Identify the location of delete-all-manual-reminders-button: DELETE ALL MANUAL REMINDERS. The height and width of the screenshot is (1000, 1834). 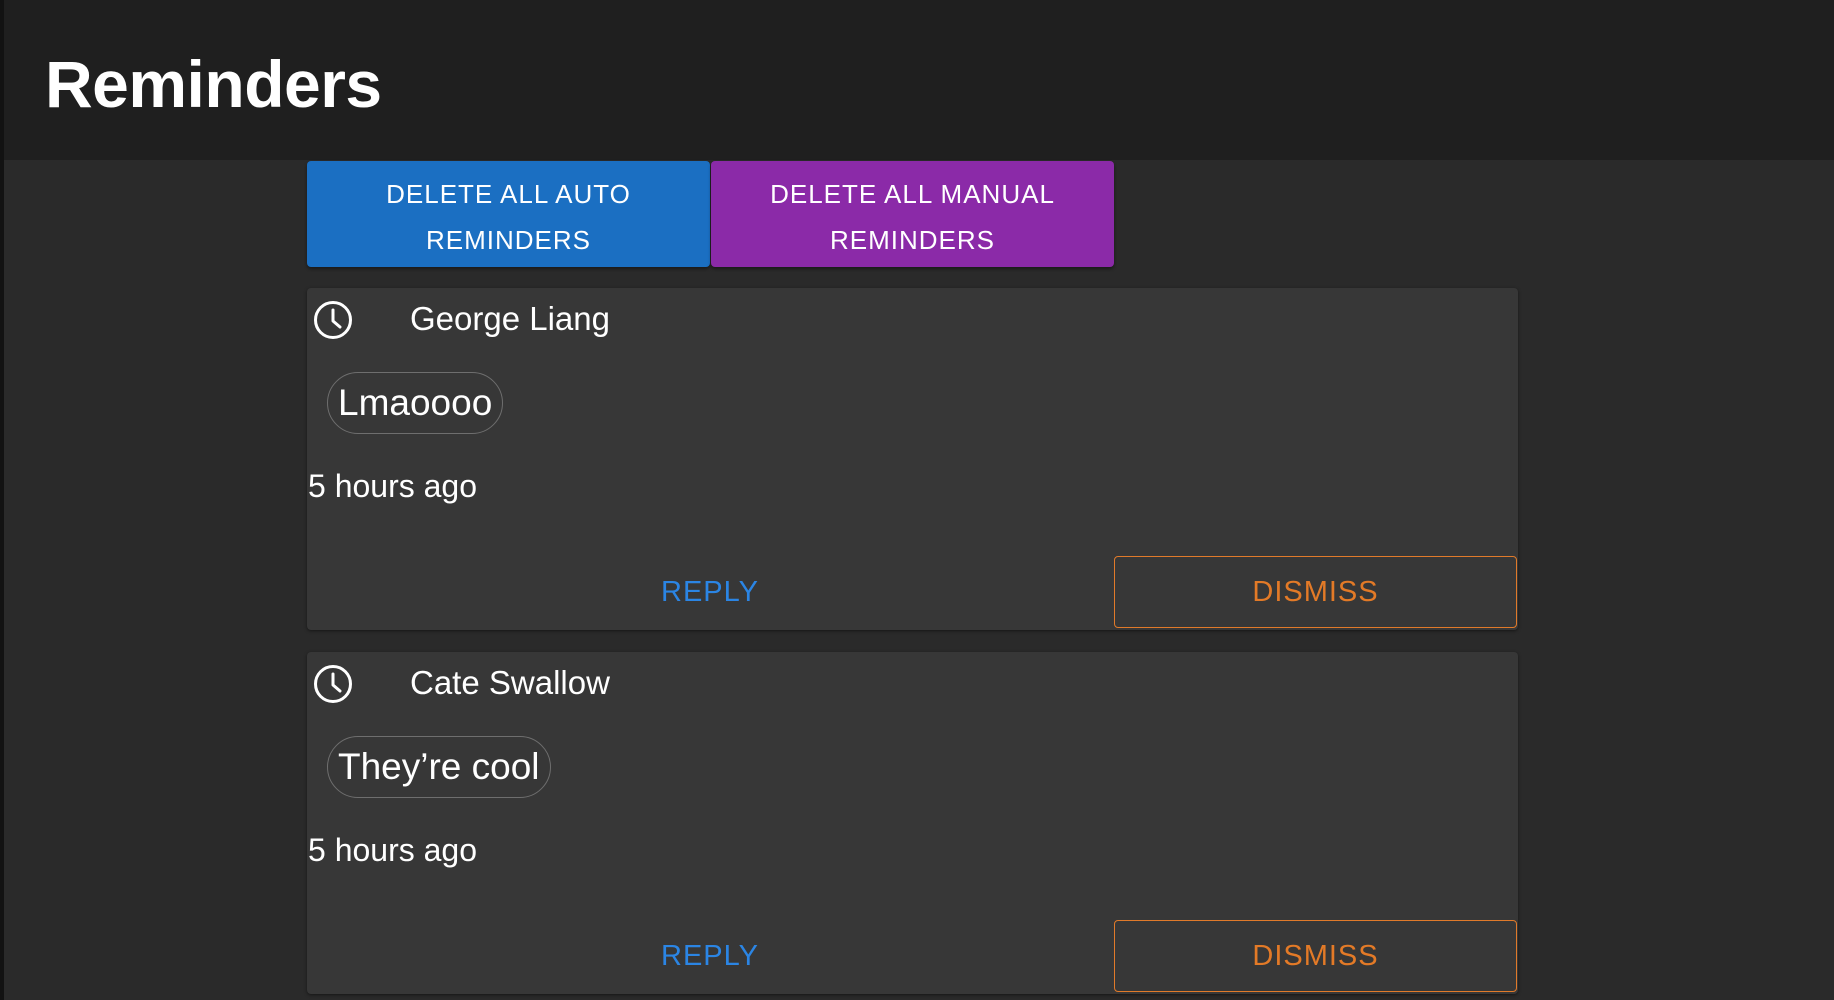
(912, 214).